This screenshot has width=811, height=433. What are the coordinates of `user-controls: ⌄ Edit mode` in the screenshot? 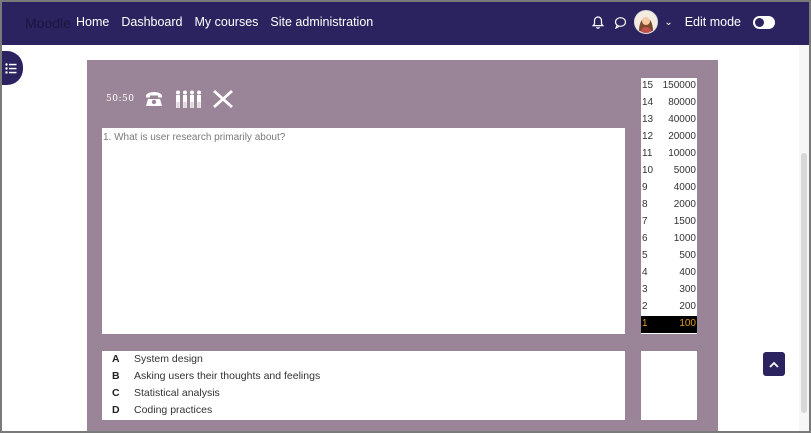 It's located at (682, 22).